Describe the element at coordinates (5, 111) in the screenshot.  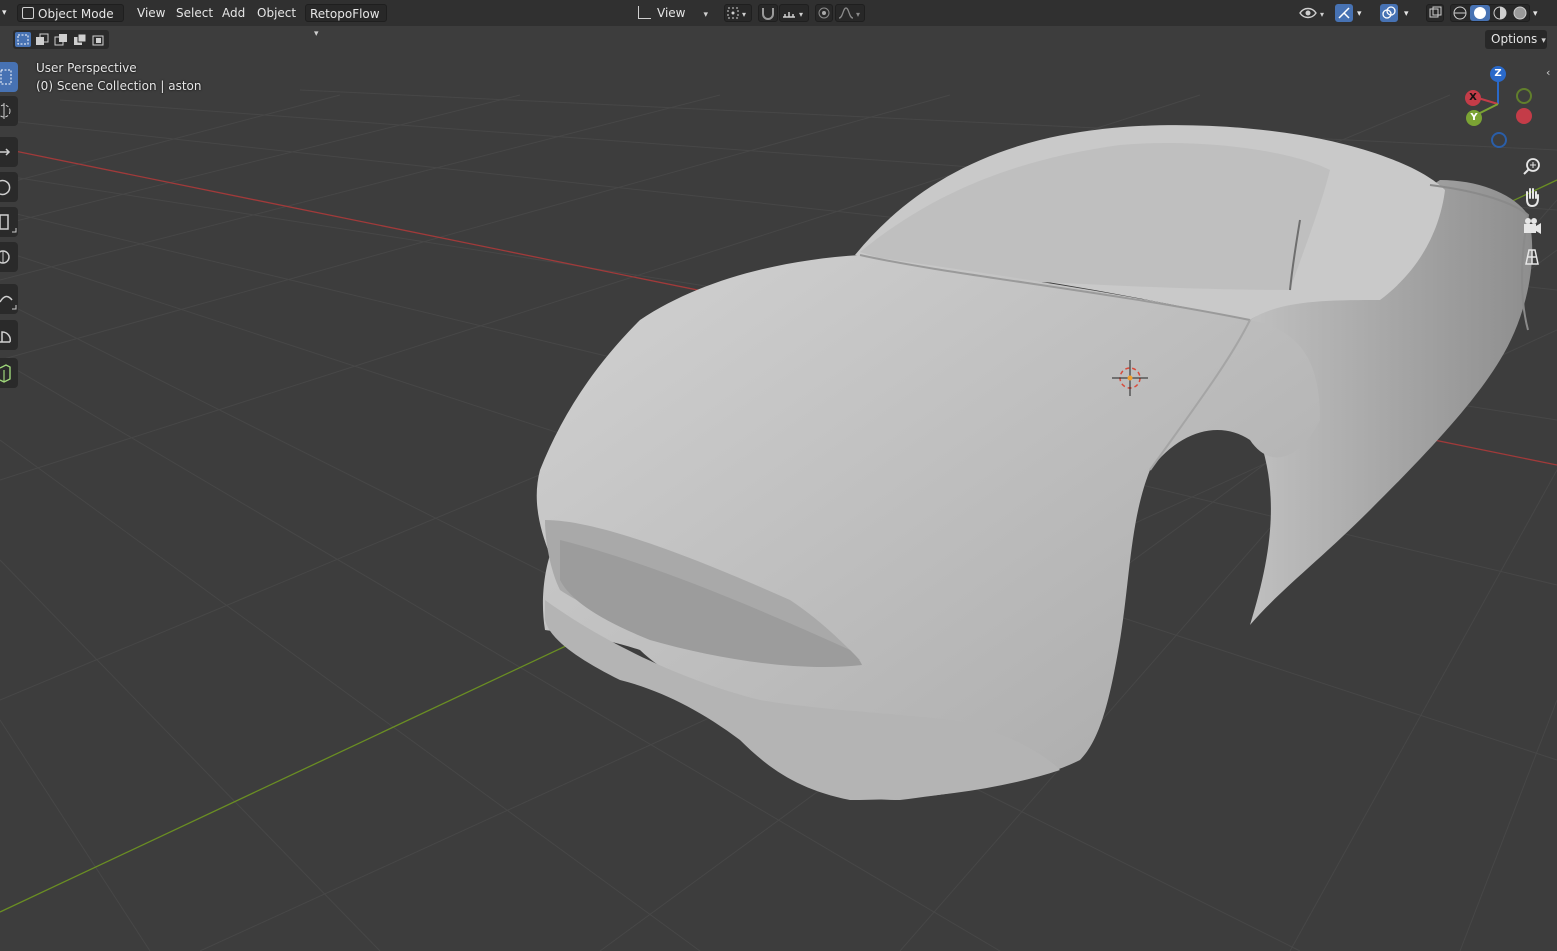
I see `cursor-icon` at that location.